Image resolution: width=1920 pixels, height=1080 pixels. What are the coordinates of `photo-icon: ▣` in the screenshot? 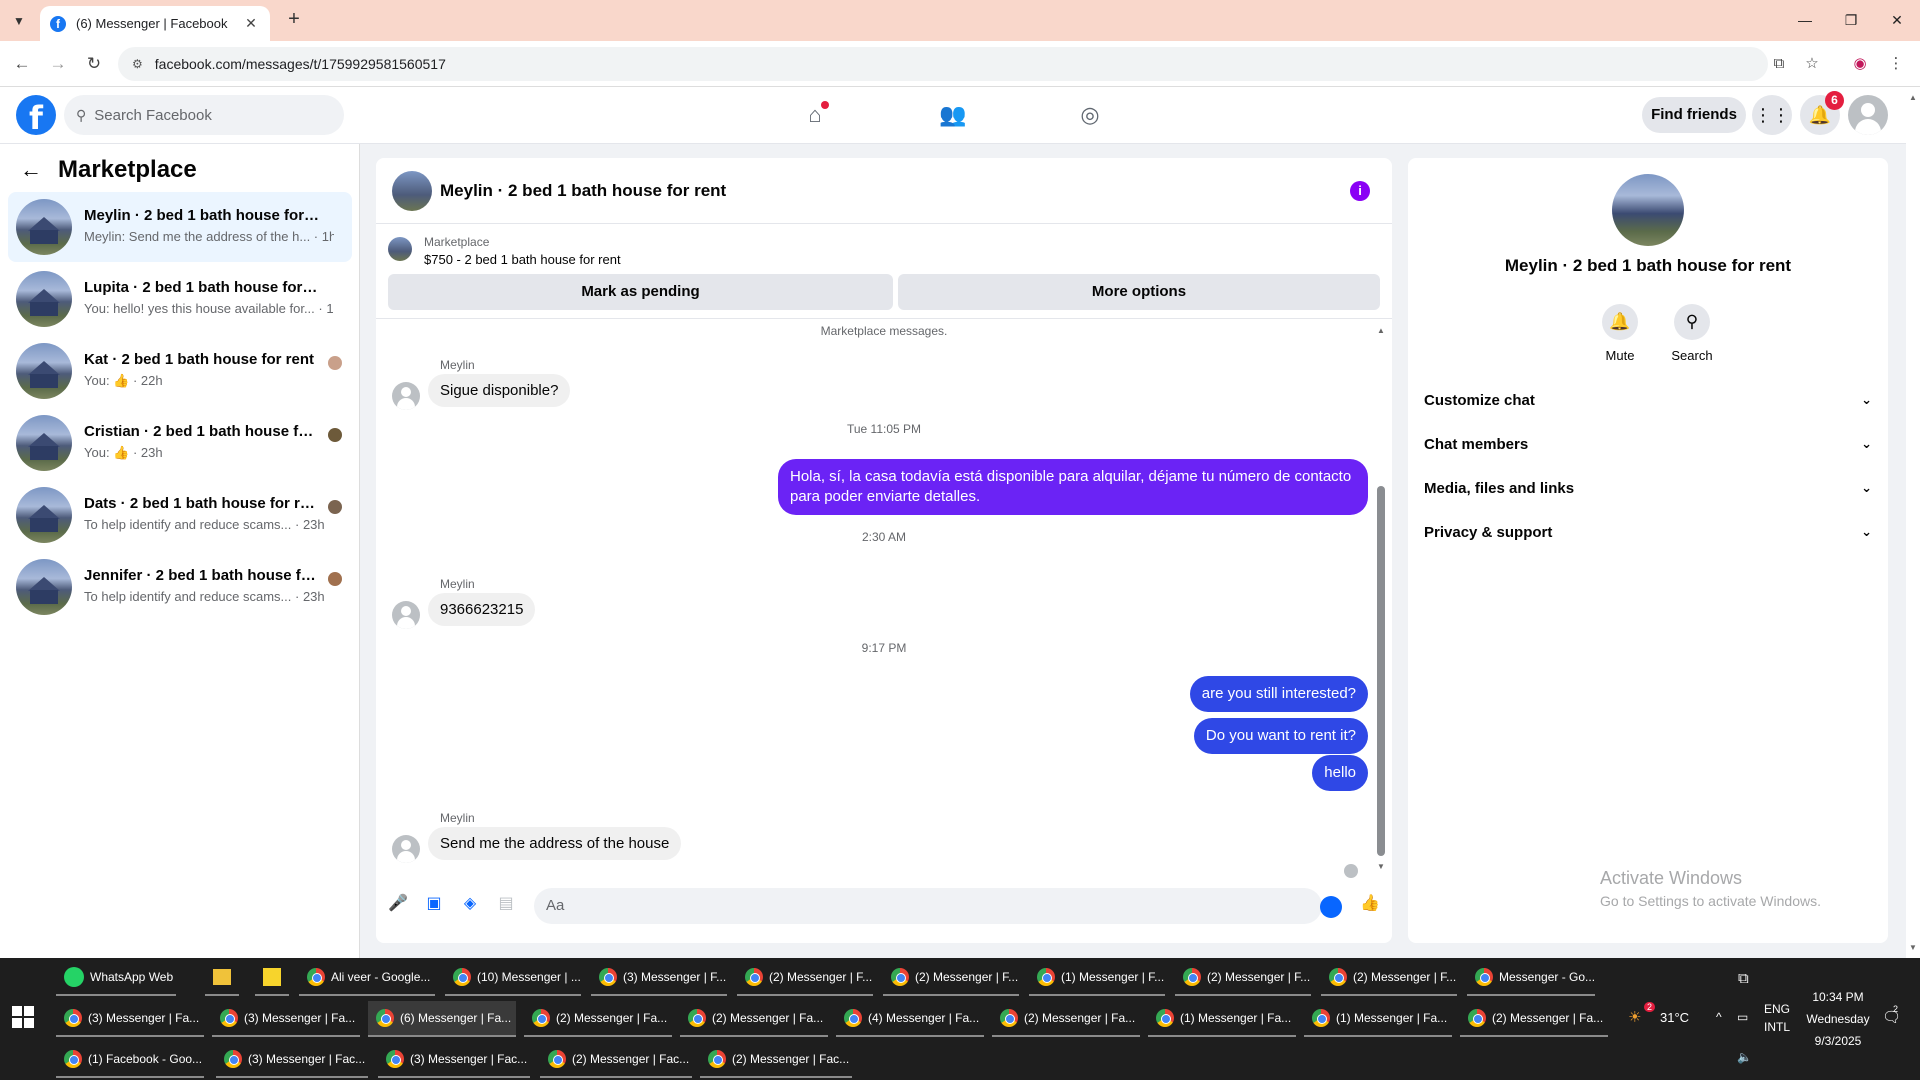 It's located at (434, 904).